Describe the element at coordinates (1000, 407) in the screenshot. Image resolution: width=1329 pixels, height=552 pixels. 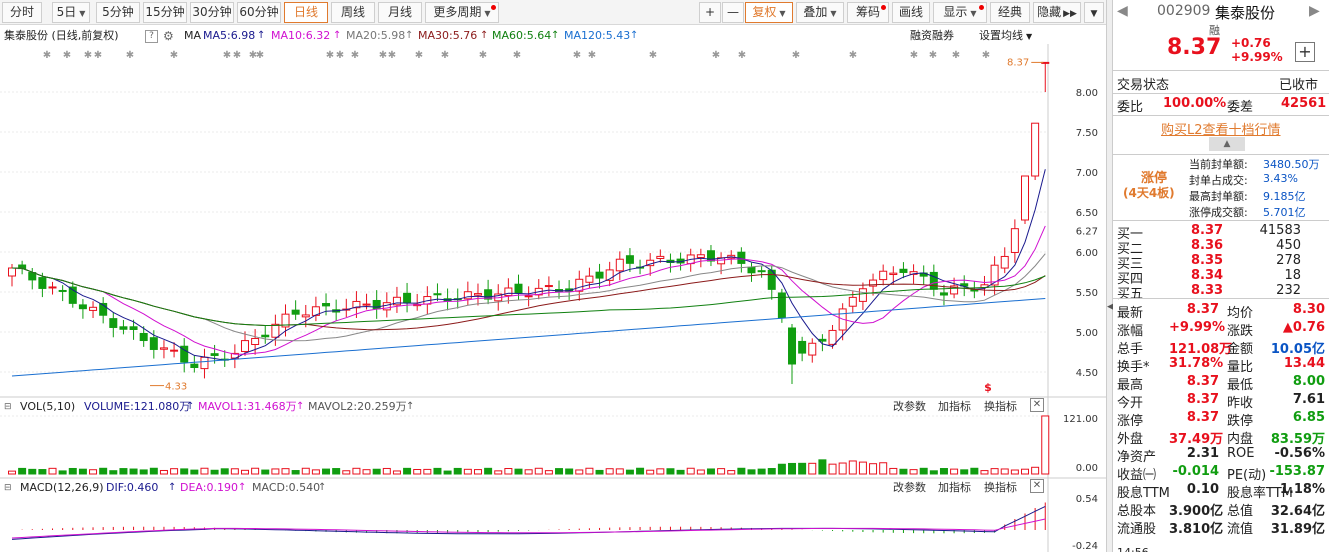
I see `vol-switch-button: 换指标` at that location.